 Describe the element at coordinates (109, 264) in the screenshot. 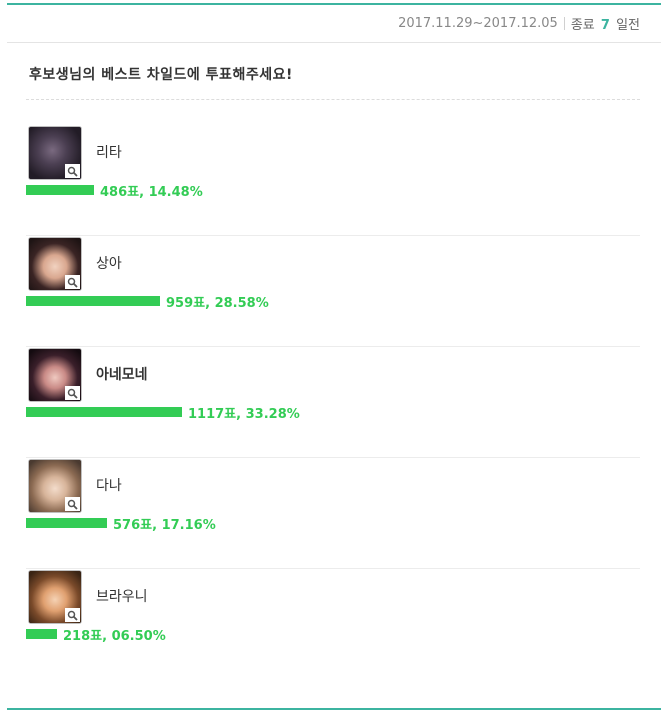

I see `candidate-name: 상아` at that location.